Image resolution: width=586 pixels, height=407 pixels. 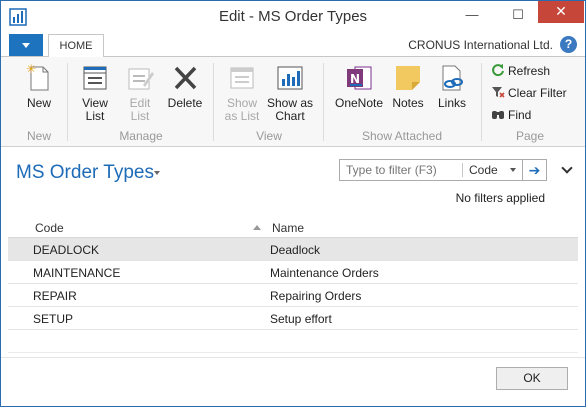 What do you see at coordinates (242, 116) in the screenshot?
I see `show-as-list-label-2: as List` at bounding box center [242, 116].